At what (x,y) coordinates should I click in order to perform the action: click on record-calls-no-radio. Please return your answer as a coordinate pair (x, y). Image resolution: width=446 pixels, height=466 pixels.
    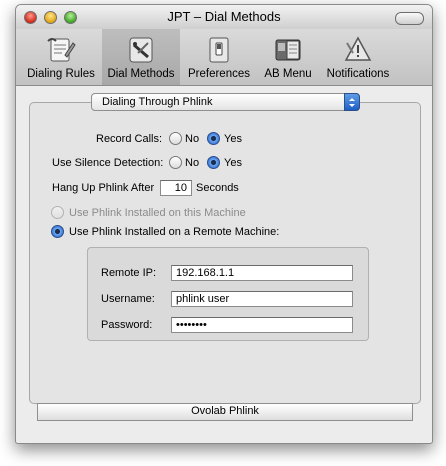
    Looking at the image, I should click on (175, 138).